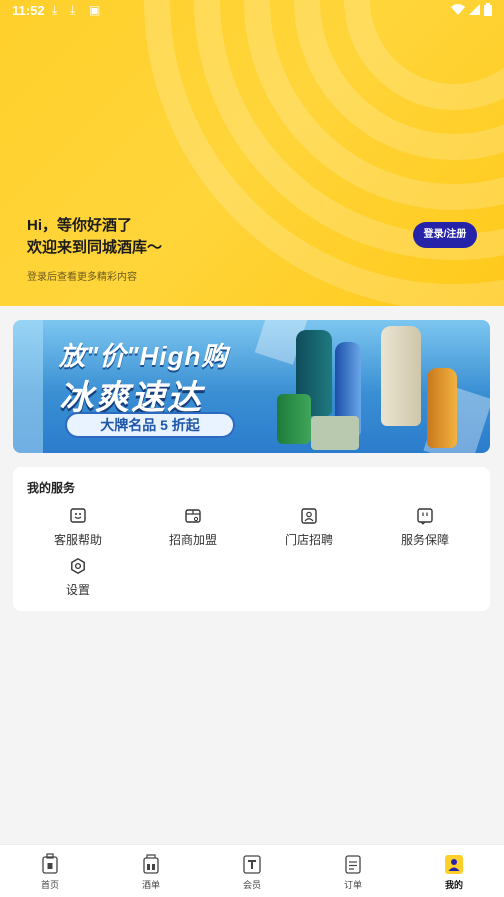 This screenshot has width=504, height=897. Describe the element at coordinates (251, 885) in the screenshot. I see `tab-label: 会员` at that location.